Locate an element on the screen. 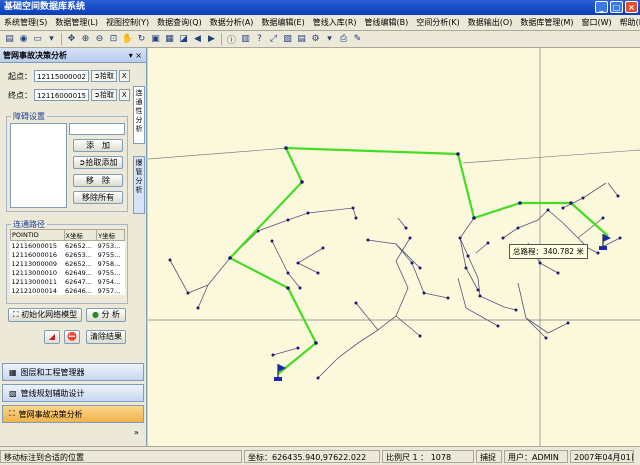 The width and height of the screenshot is (640, 465). status-snap: 捕捉 is located at coordinates (489, 456).